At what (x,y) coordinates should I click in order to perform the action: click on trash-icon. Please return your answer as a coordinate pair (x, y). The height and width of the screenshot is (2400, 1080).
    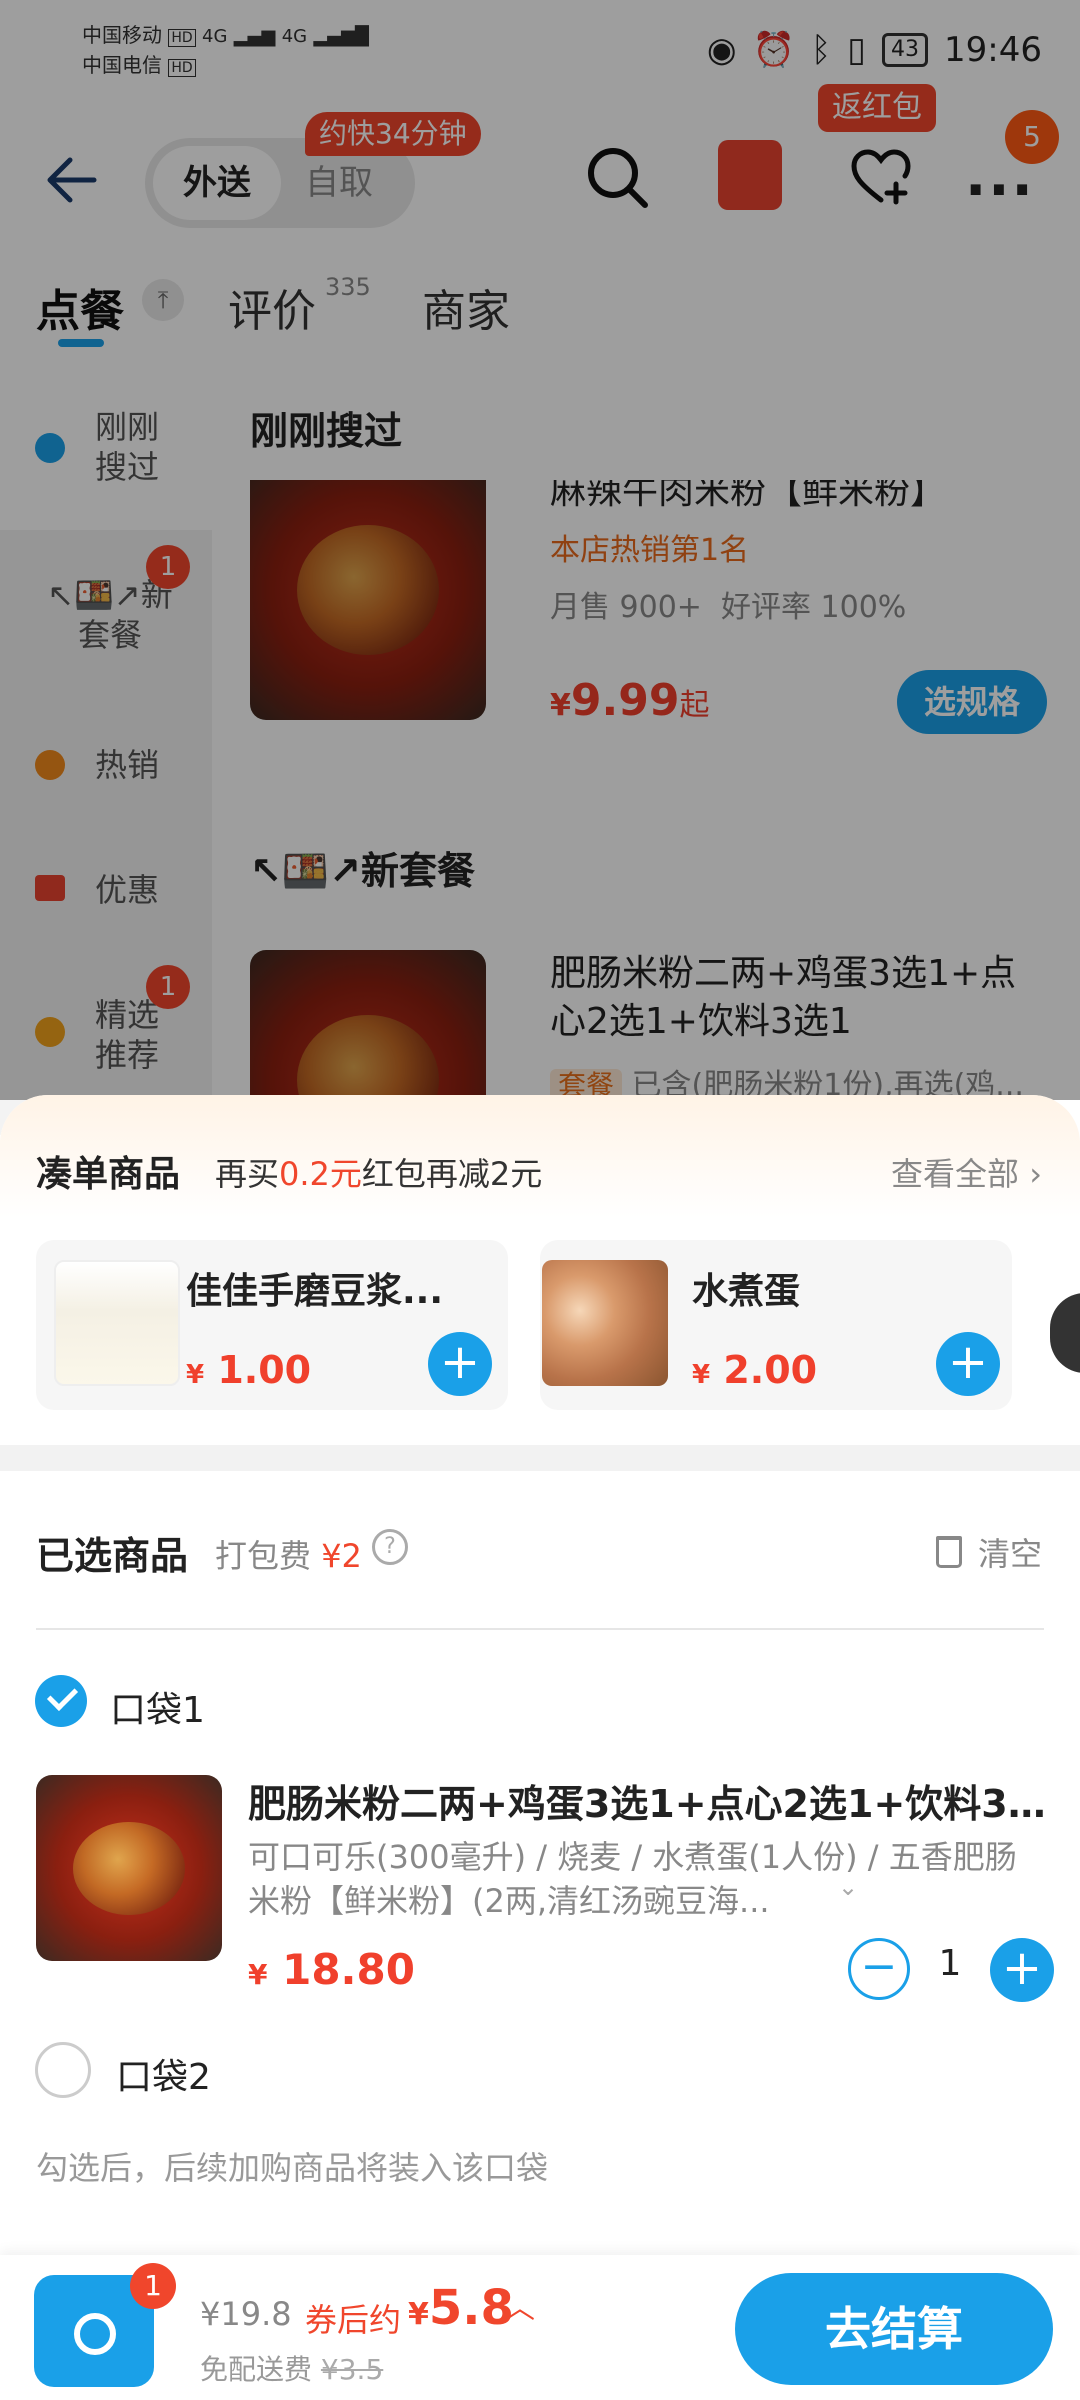
    Looking at the image, I should click on (948, 1552).